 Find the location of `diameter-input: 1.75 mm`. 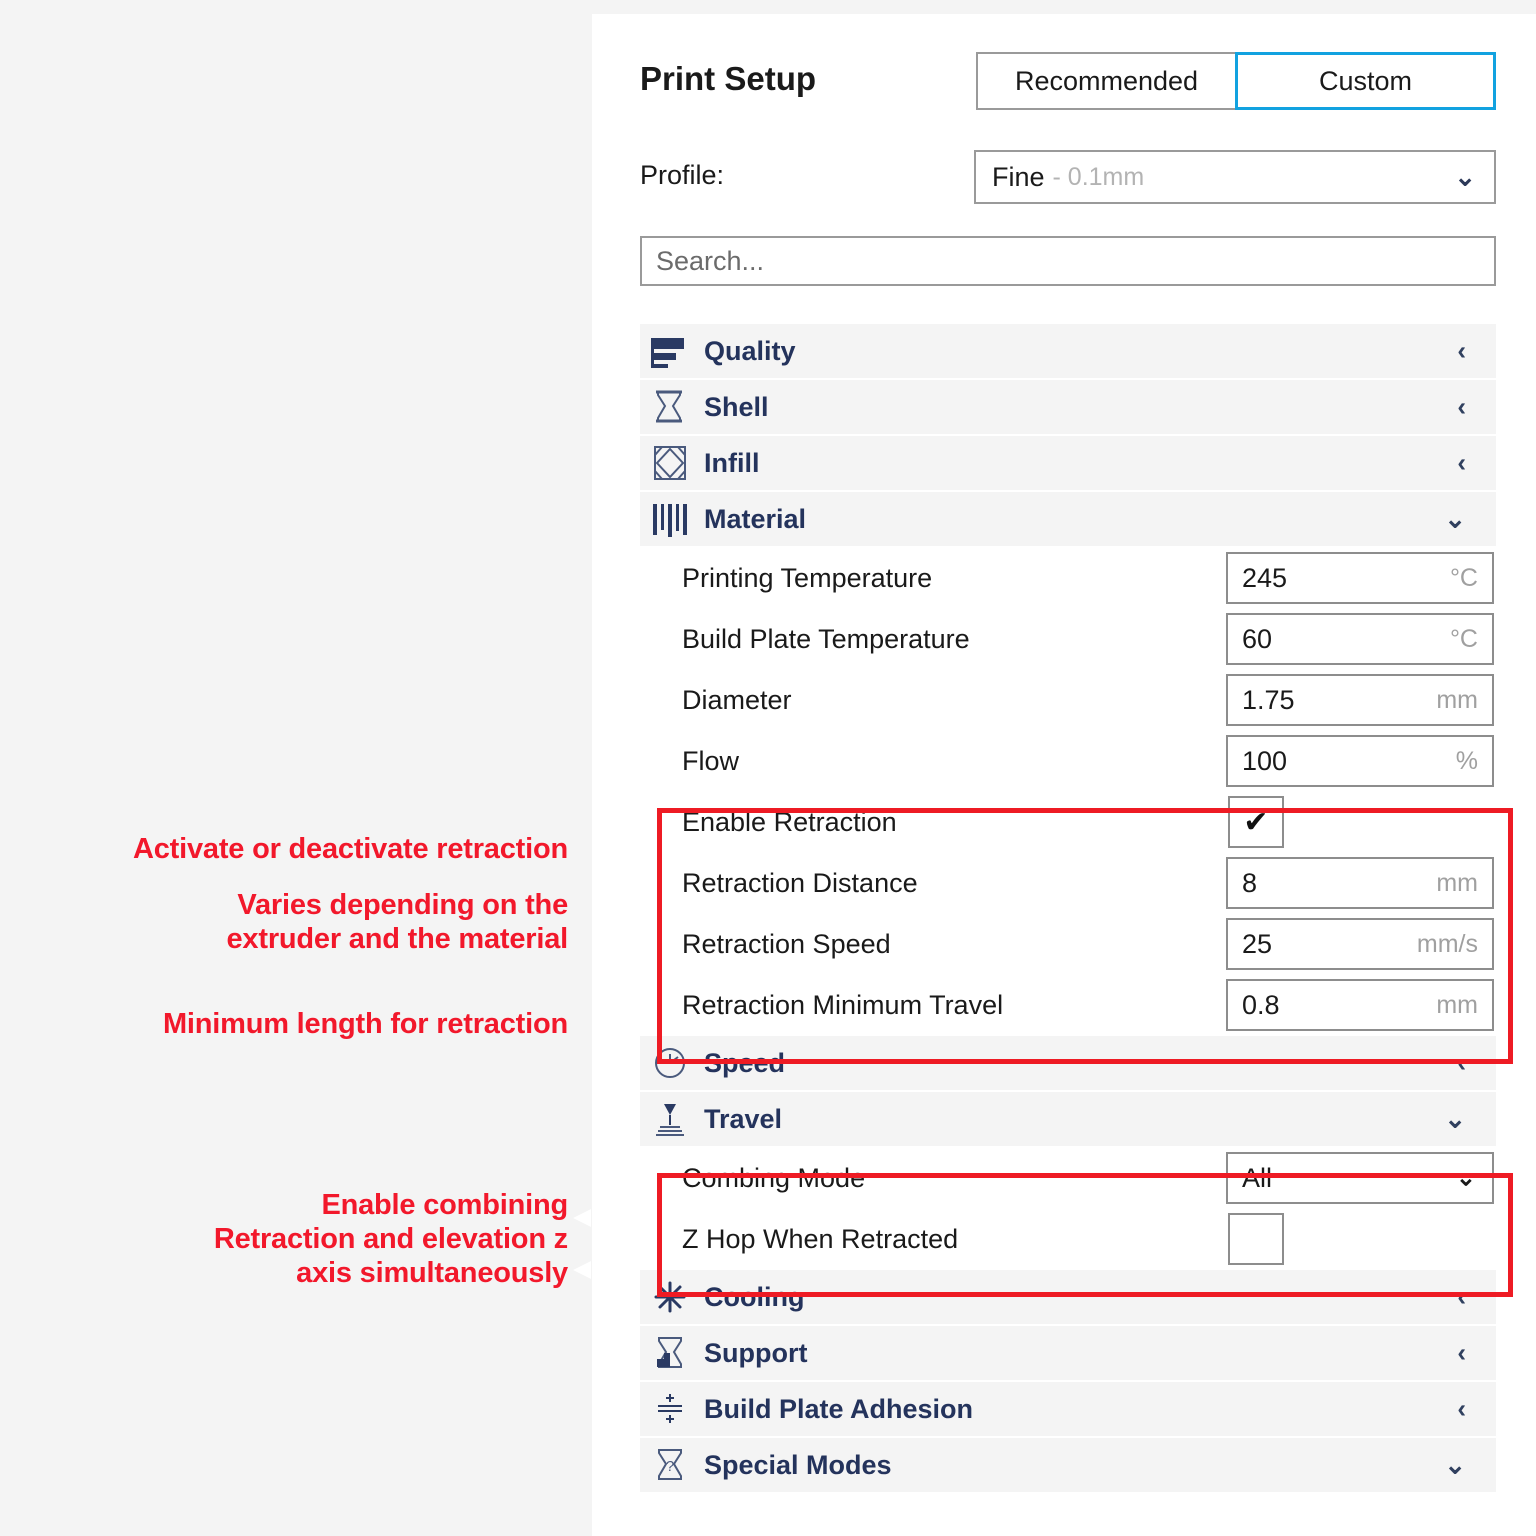

diameter-input: 1.75 mm is located at coordinates (1360, 700).